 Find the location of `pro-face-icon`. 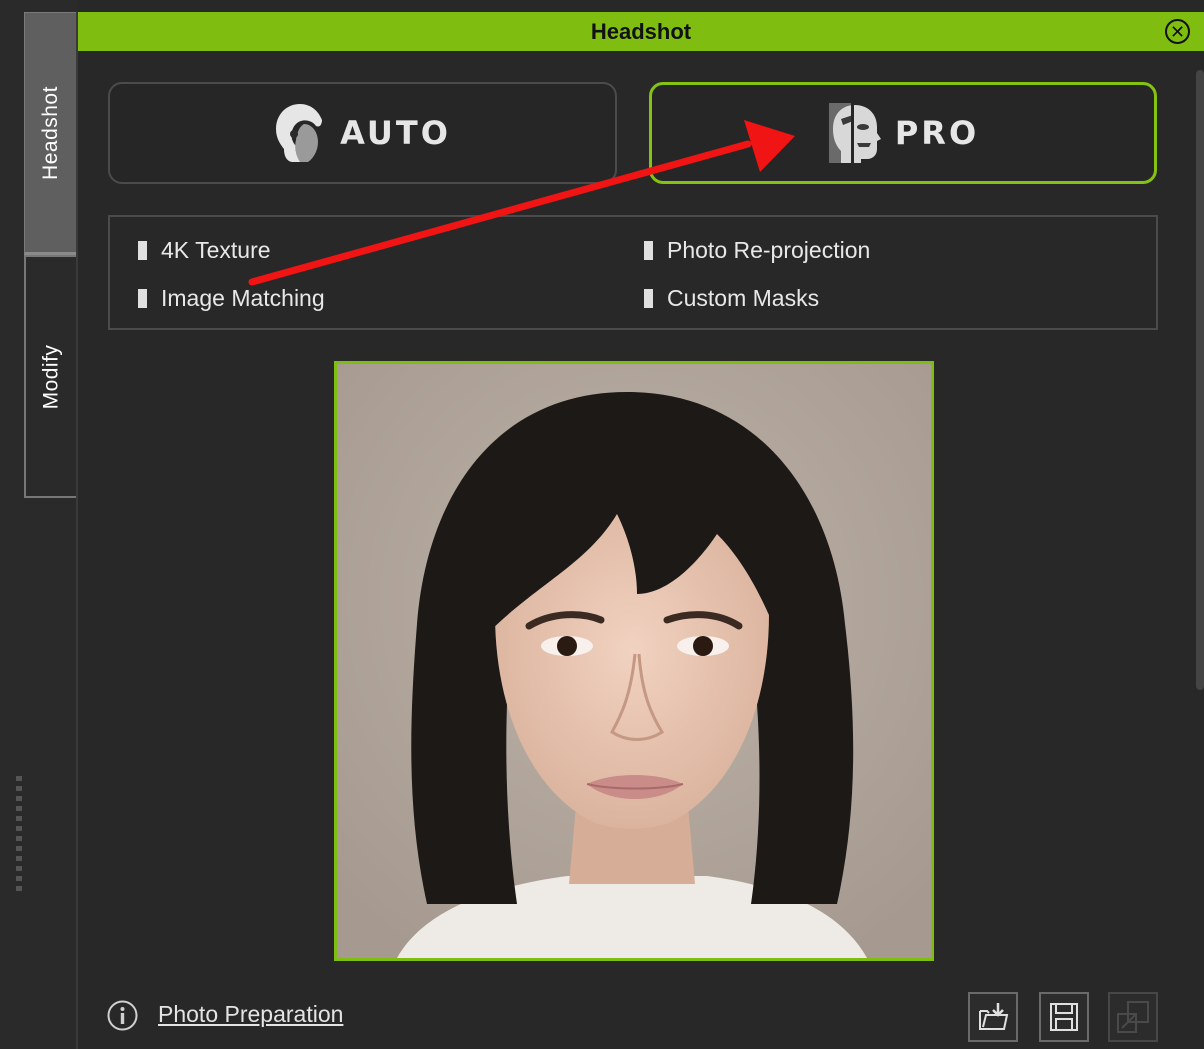

pro-face-icon is located at coordinates (854, 133).